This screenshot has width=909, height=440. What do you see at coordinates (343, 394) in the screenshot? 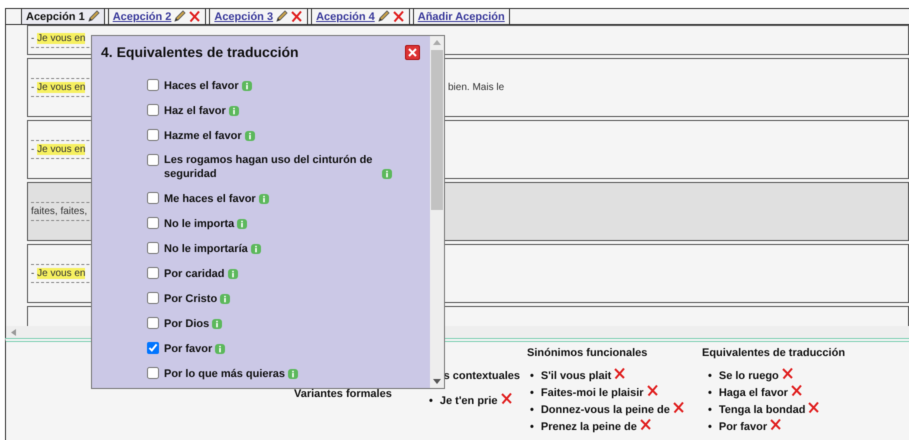
I see `column-heading: Variantes formales` at bounding box center [343, 394].